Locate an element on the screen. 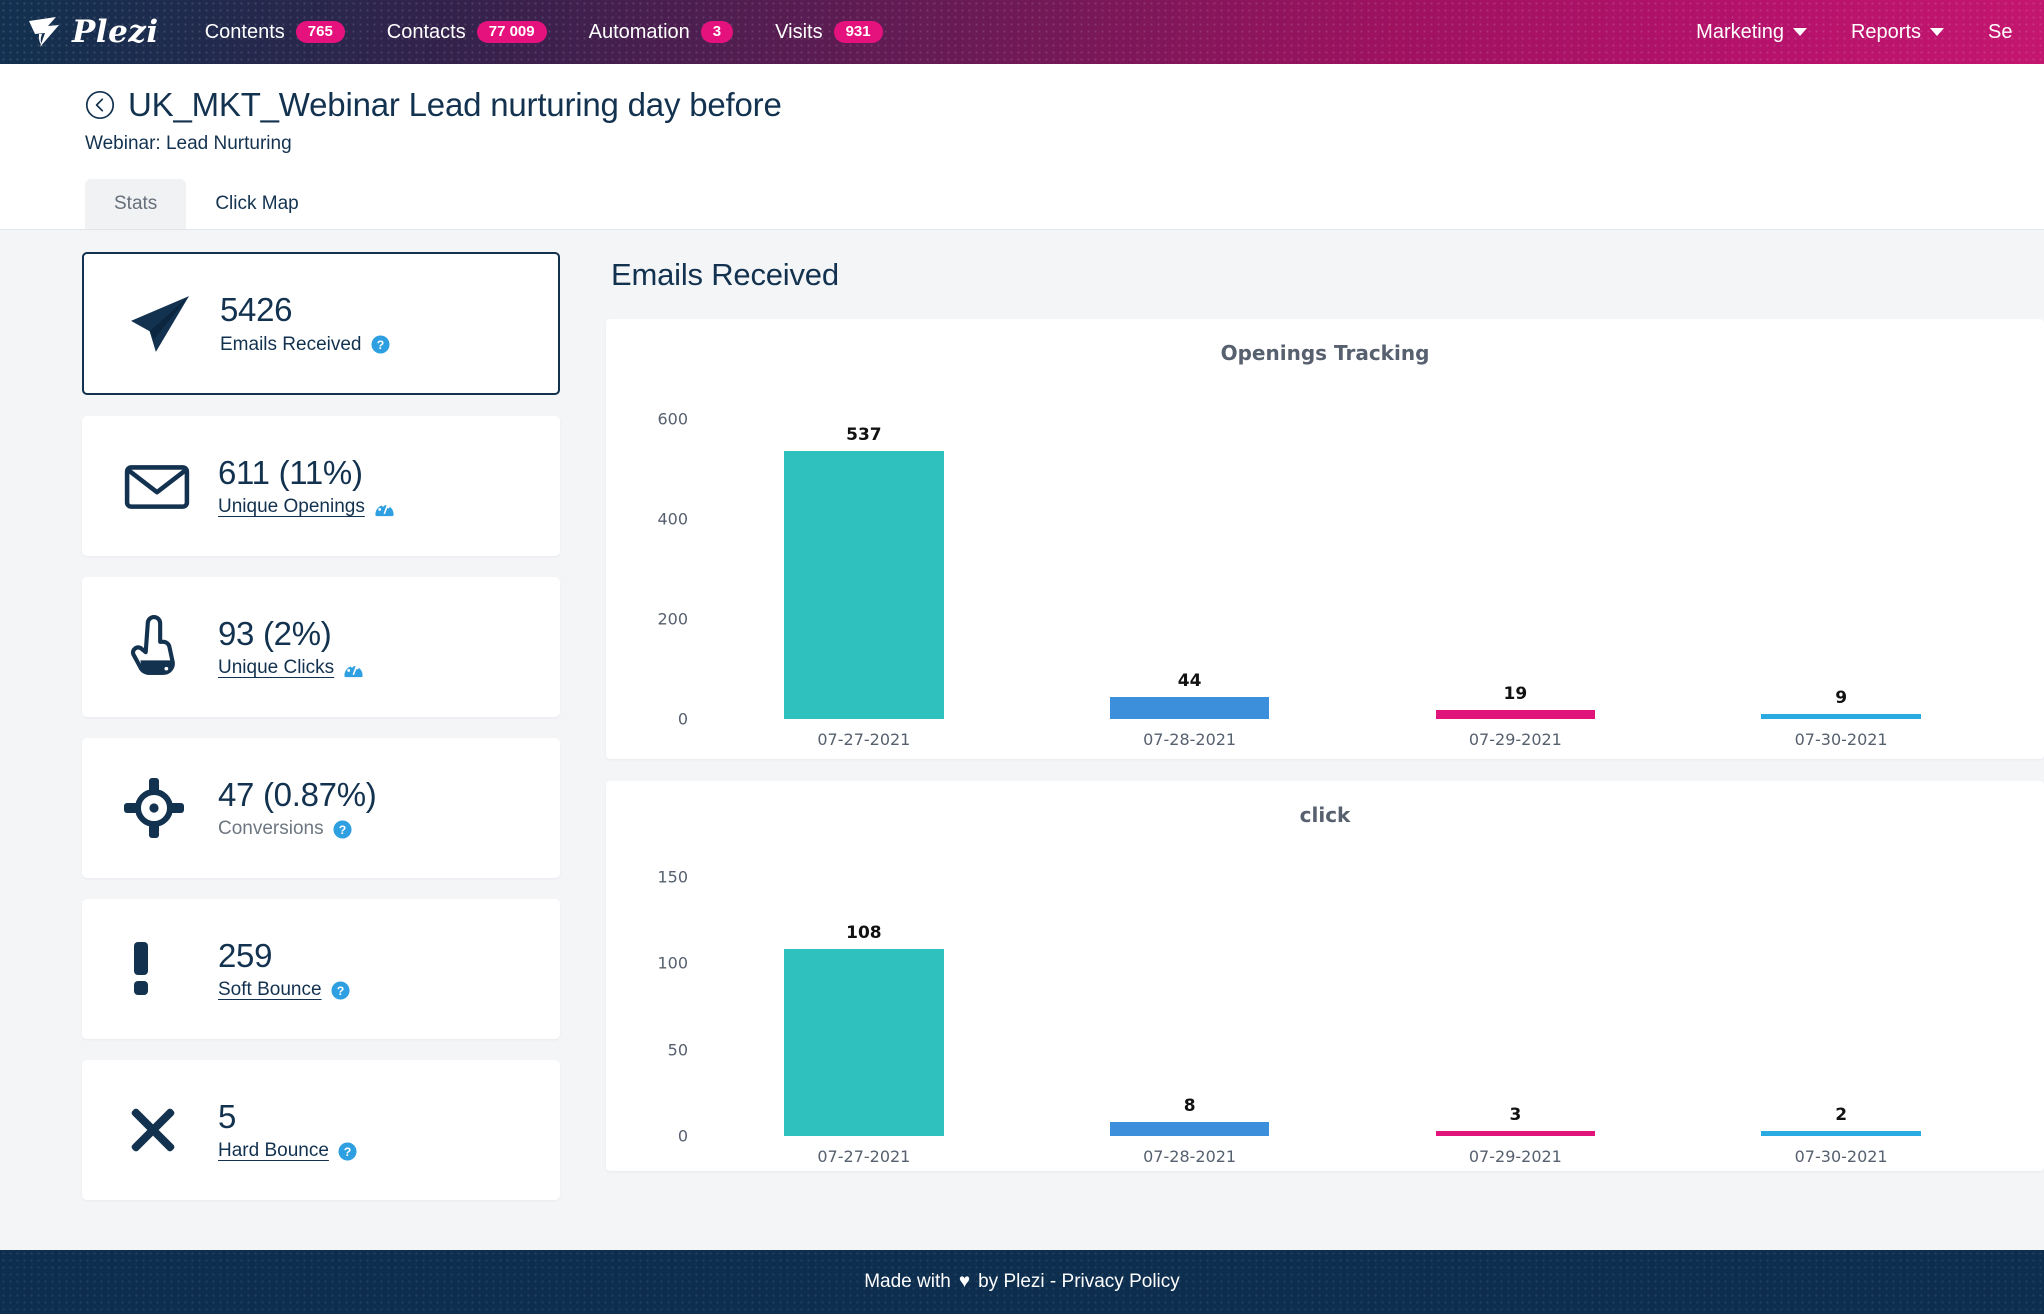 The width and height of the screenshot is (2044, 1314). stat-value: 259 is located at coordinates (245, 955).